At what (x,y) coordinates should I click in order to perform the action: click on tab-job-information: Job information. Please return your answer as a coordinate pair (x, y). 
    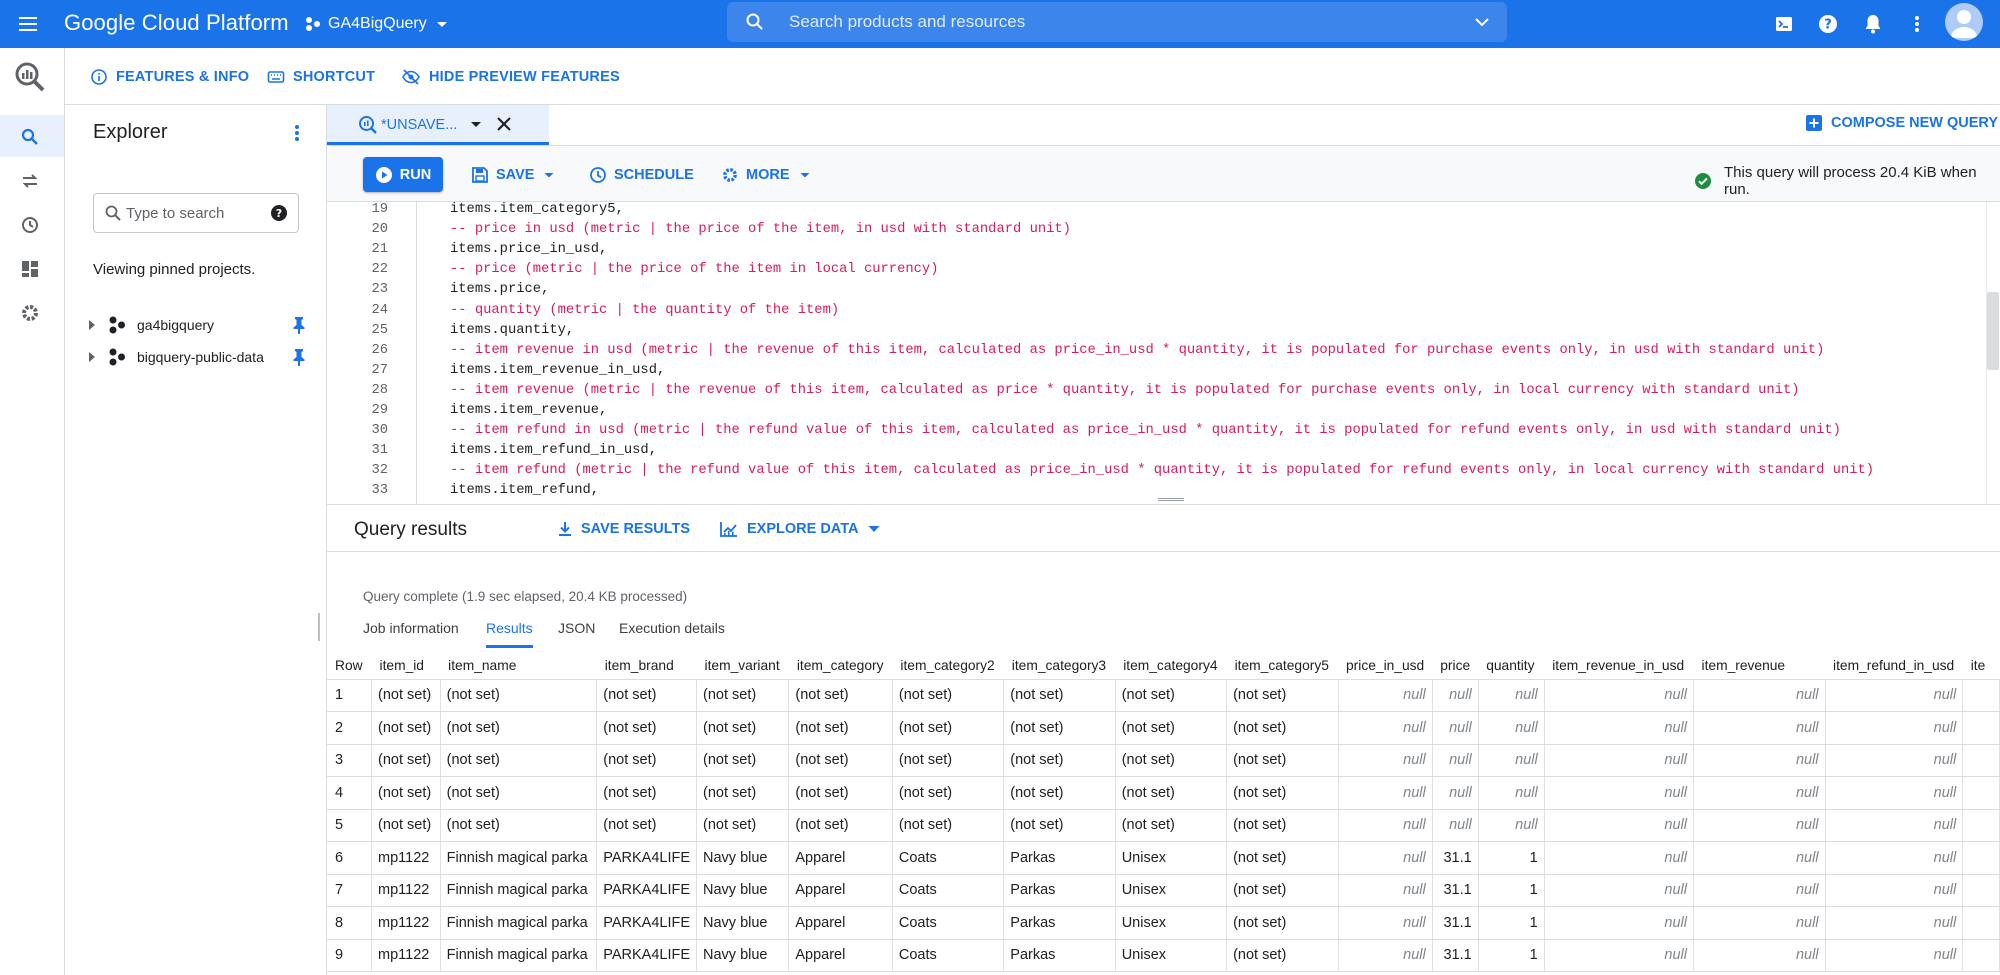
    Looking at the image, I should click on (411, 634).